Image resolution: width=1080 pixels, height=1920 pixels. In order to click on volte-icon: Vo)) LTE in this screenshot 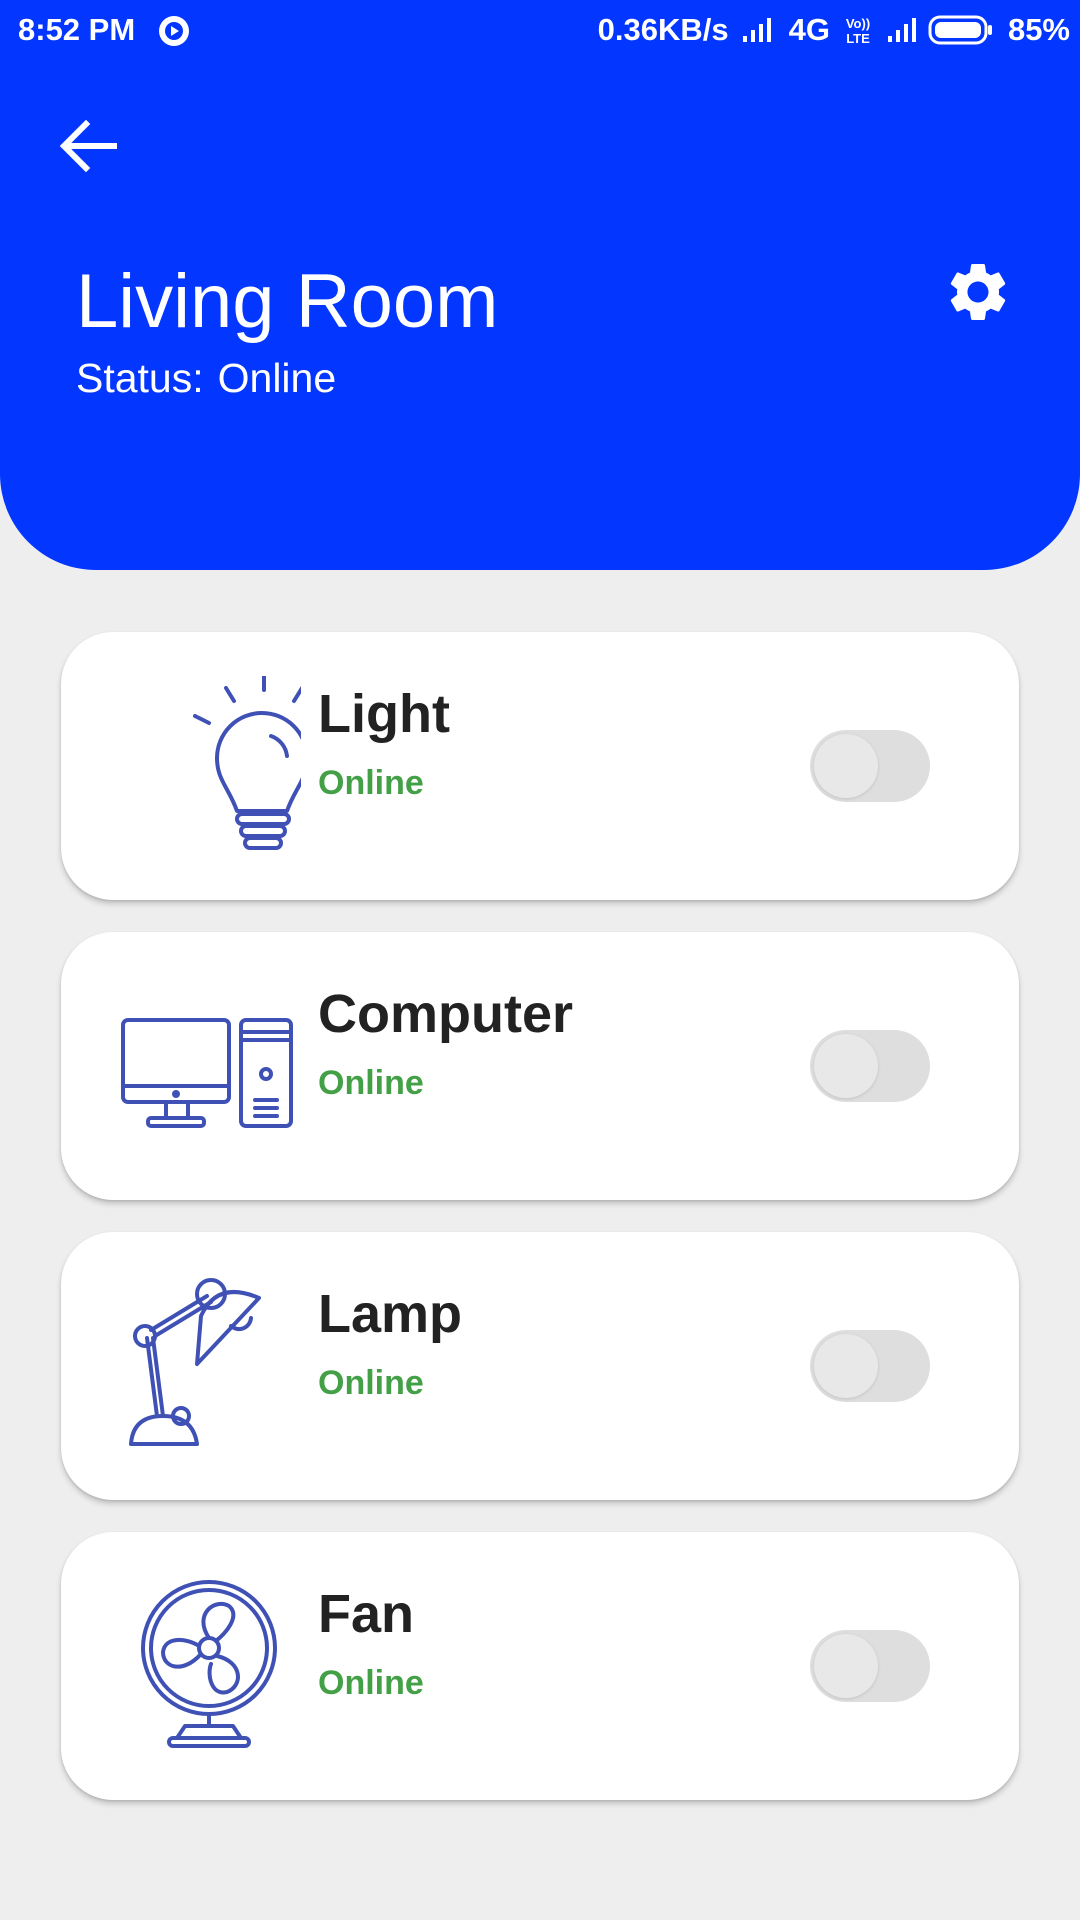, I will do `click(858, 30)`.